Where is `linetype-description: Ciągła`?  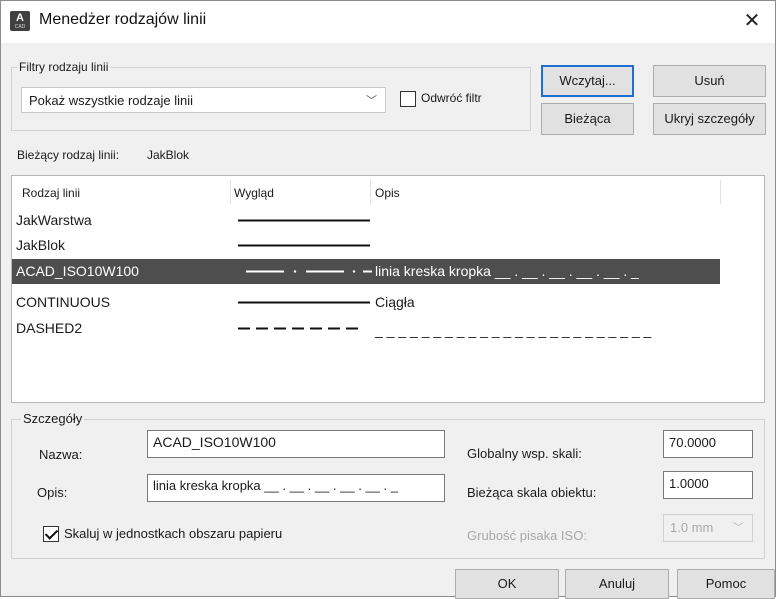 linetype-description: Ciągła is located at coordinates (395, 302).